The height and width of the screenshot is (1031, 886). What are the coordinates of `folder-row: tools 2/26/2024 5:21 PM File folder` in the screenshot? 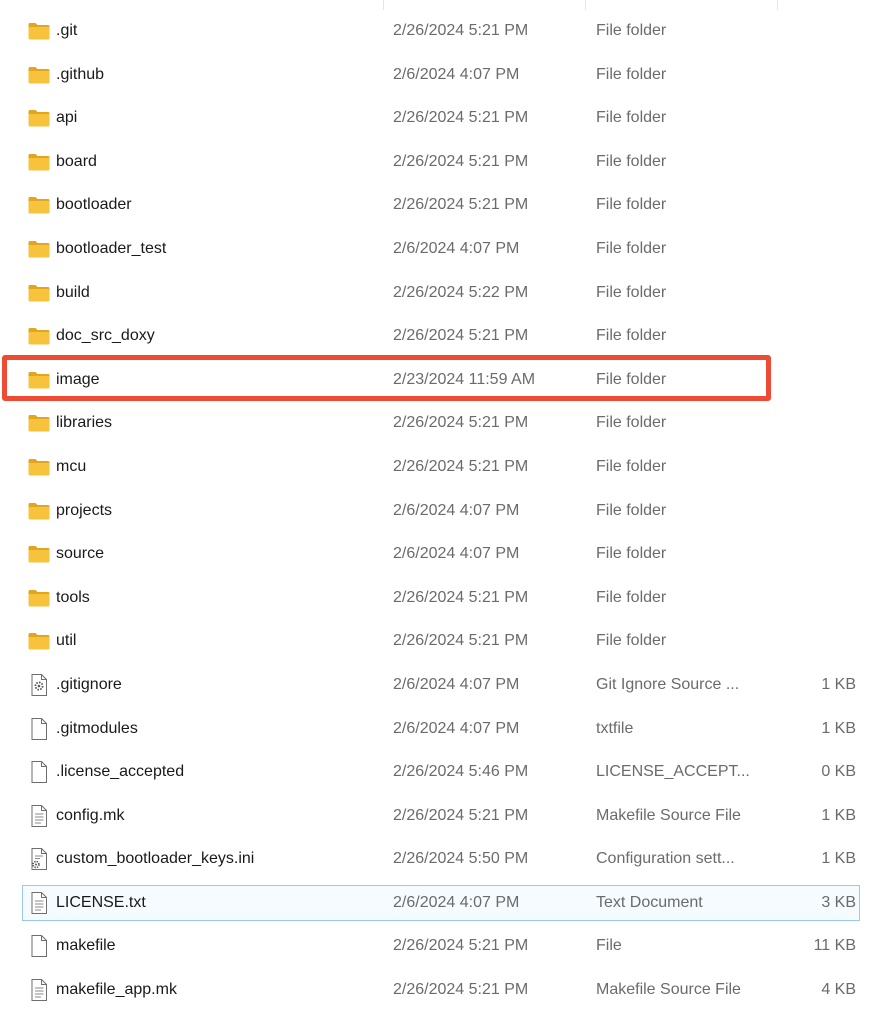 It's located at (443, 599).